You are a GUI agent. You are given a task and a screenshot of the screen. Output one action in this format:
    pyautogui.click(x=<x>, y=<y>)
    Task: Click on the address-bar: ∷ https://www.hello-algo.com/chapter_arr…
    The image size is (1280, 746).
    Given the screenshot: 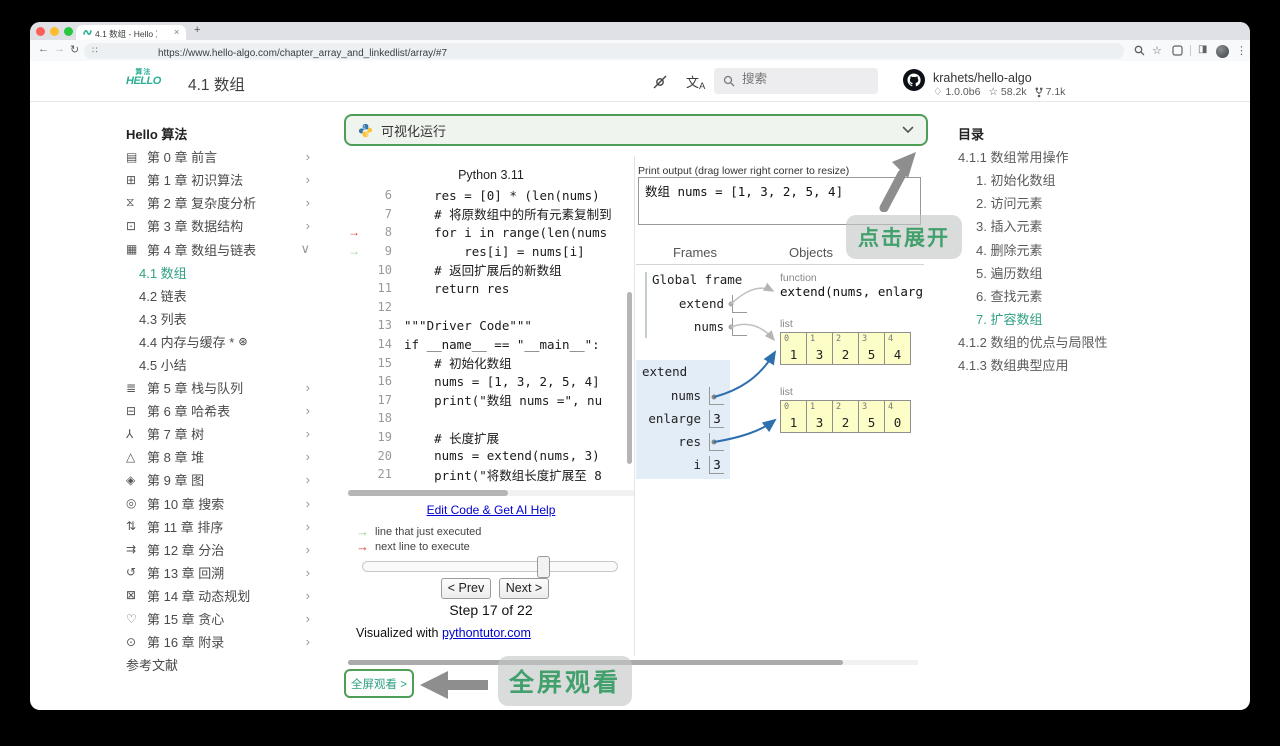 What is the action you would take?
    pyautogui.click(x=604, y=51)
    